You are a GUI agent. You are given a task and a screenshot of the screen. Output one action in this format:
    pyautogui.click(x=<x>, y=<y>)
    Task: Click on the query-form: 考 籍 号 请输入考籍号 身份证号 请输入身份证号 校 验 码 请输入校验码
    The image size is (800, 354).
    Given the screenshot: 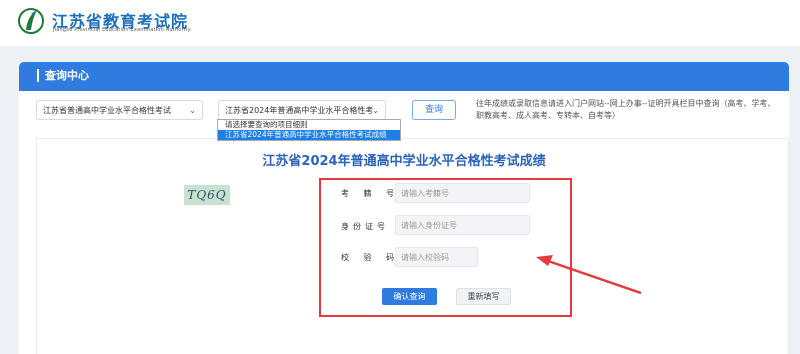 What is the action you would take?
    pyautogui.click(x=445, y=247)
    